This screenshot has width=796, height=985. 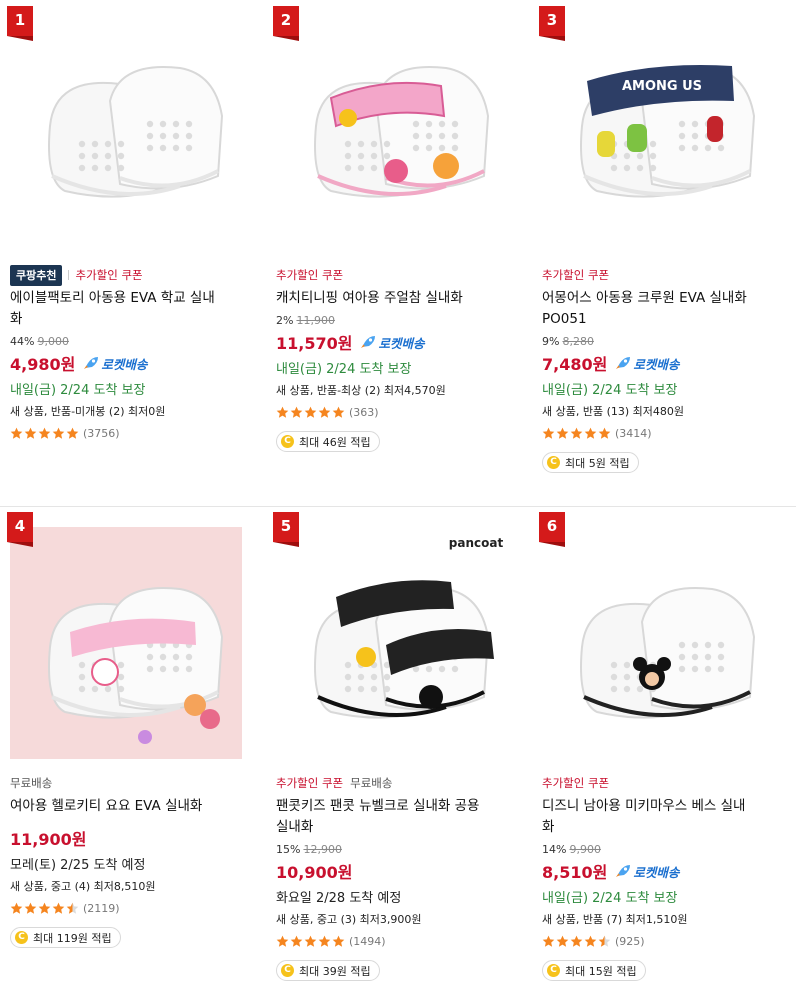 What do you see at coordinates (551, 341) in the screenshot?
I see `discount-rate: 9%` at bounding box center [551, 341].